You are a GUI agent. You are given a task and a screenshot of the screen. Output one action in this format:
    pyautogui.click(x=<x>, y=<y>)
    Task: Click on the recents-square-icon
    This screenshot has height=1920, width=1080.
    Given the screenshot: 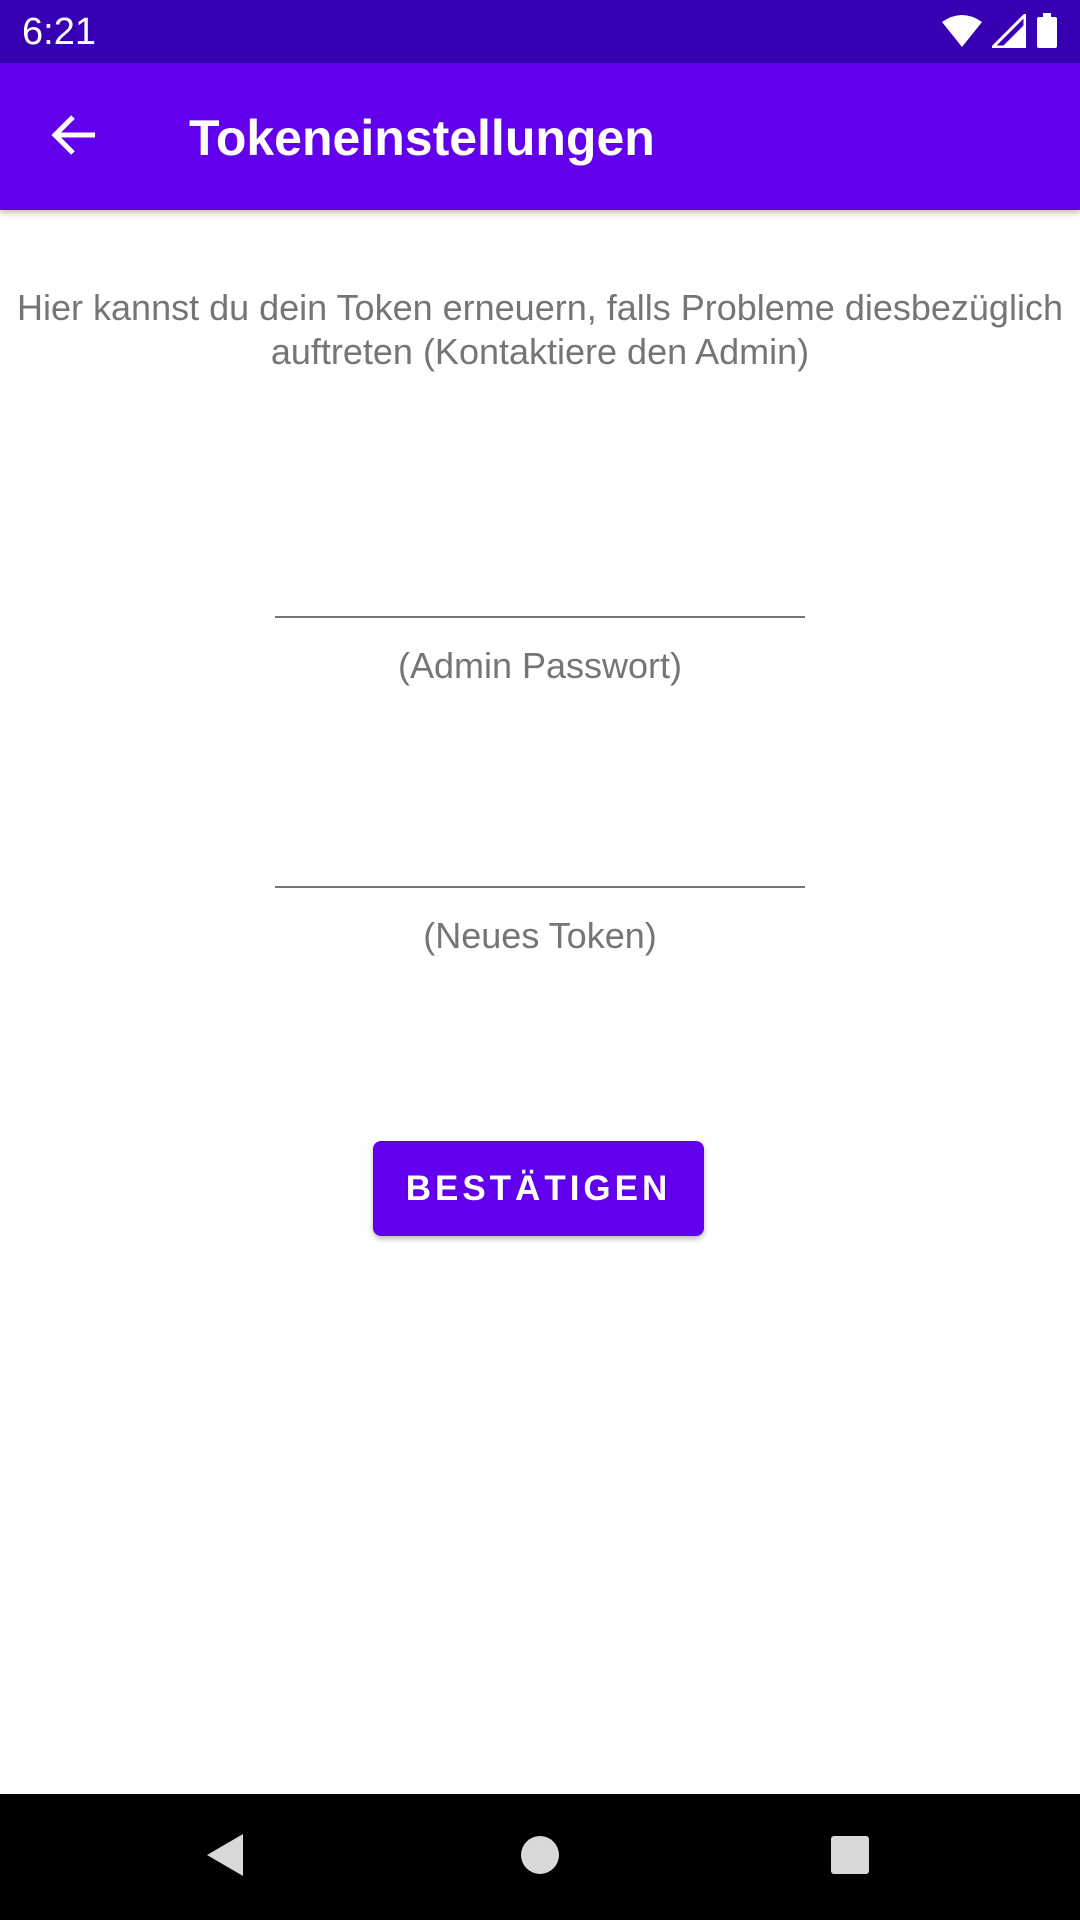 What is the action you would take?
    pyautogui.click(x=850, y=1857)
    